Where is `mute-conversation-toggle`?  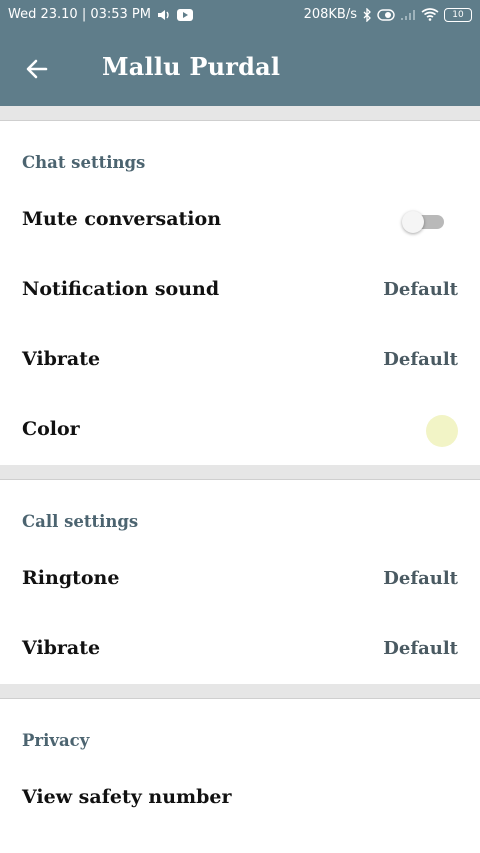 mute-conversation-toggle is located at coordinates (423, 222).